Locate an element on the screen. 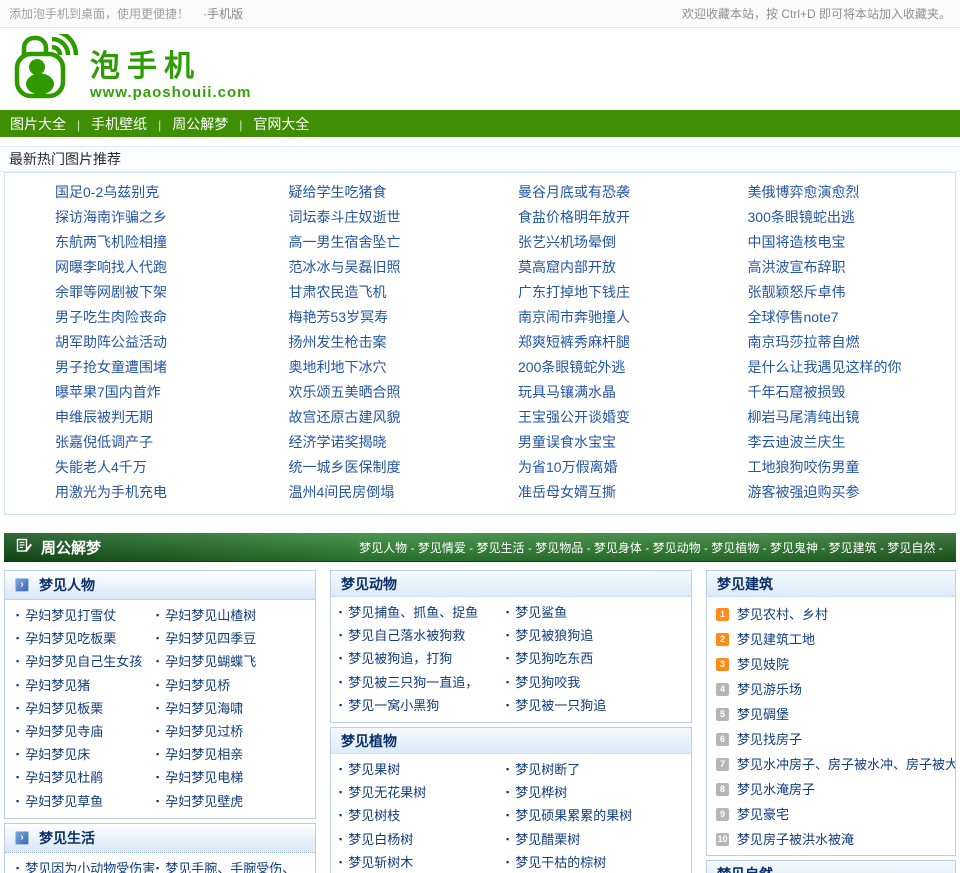 The width and height of the screenshot is (960, 873). hot-link: 奥地利地下冰穴 is located at coordinates (385, 367).